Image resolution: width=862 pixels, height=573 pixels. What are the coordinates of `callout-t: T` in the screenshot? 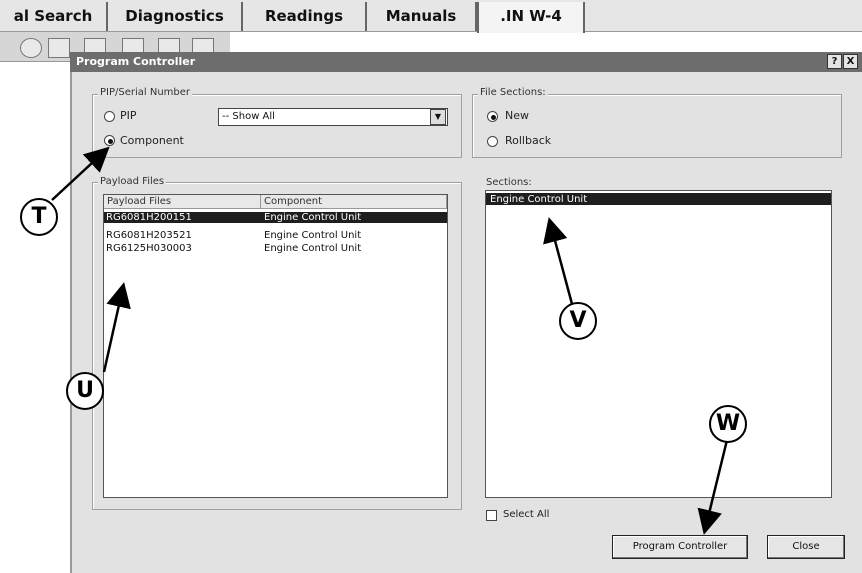 It's located at (39, 217).